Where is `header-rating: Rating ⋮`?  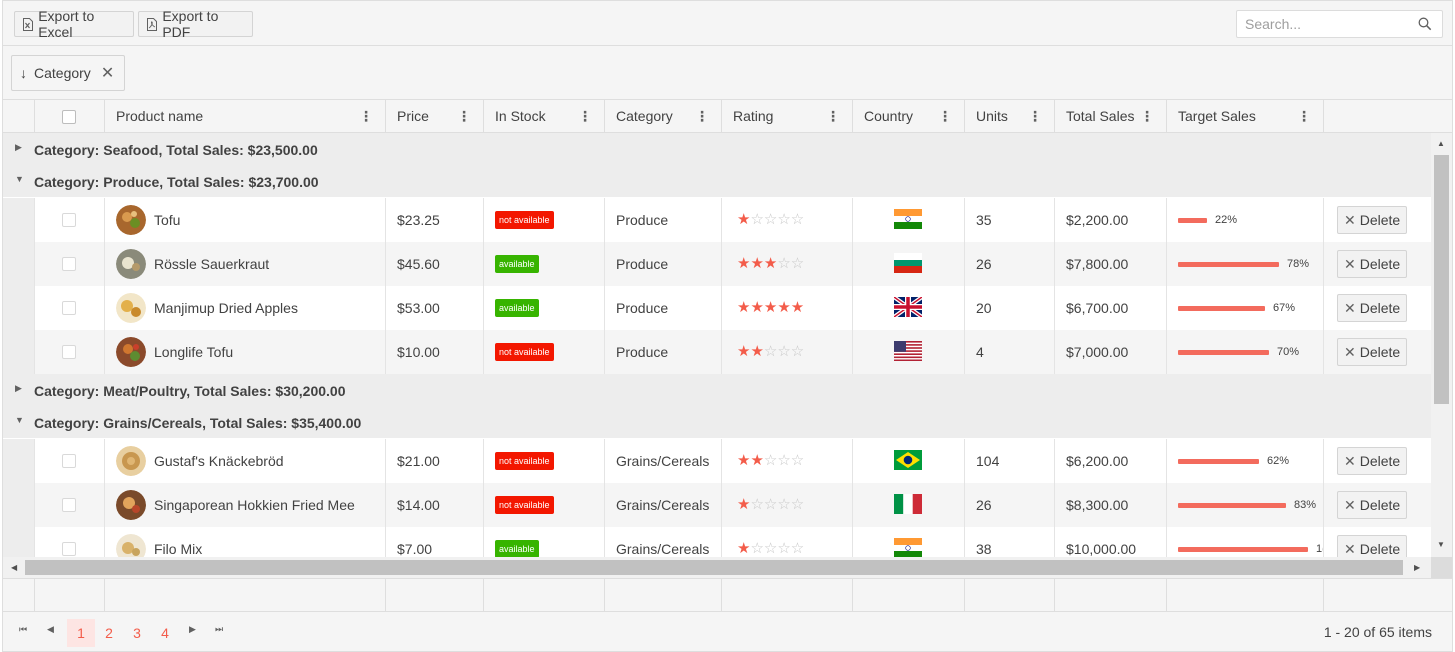
header-rating: Rating ⋮ is located at coordinates (786, 116).